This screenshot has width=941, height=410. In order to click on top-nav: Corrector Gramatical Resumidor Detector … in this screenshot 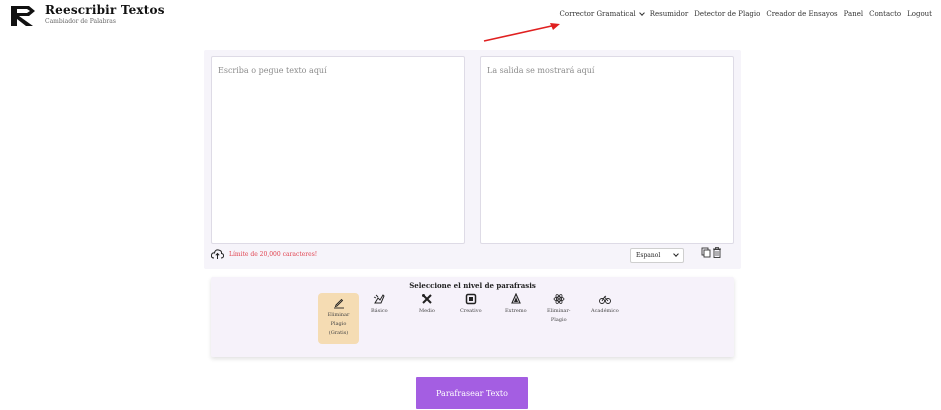, I will do `click(746, 13)`.